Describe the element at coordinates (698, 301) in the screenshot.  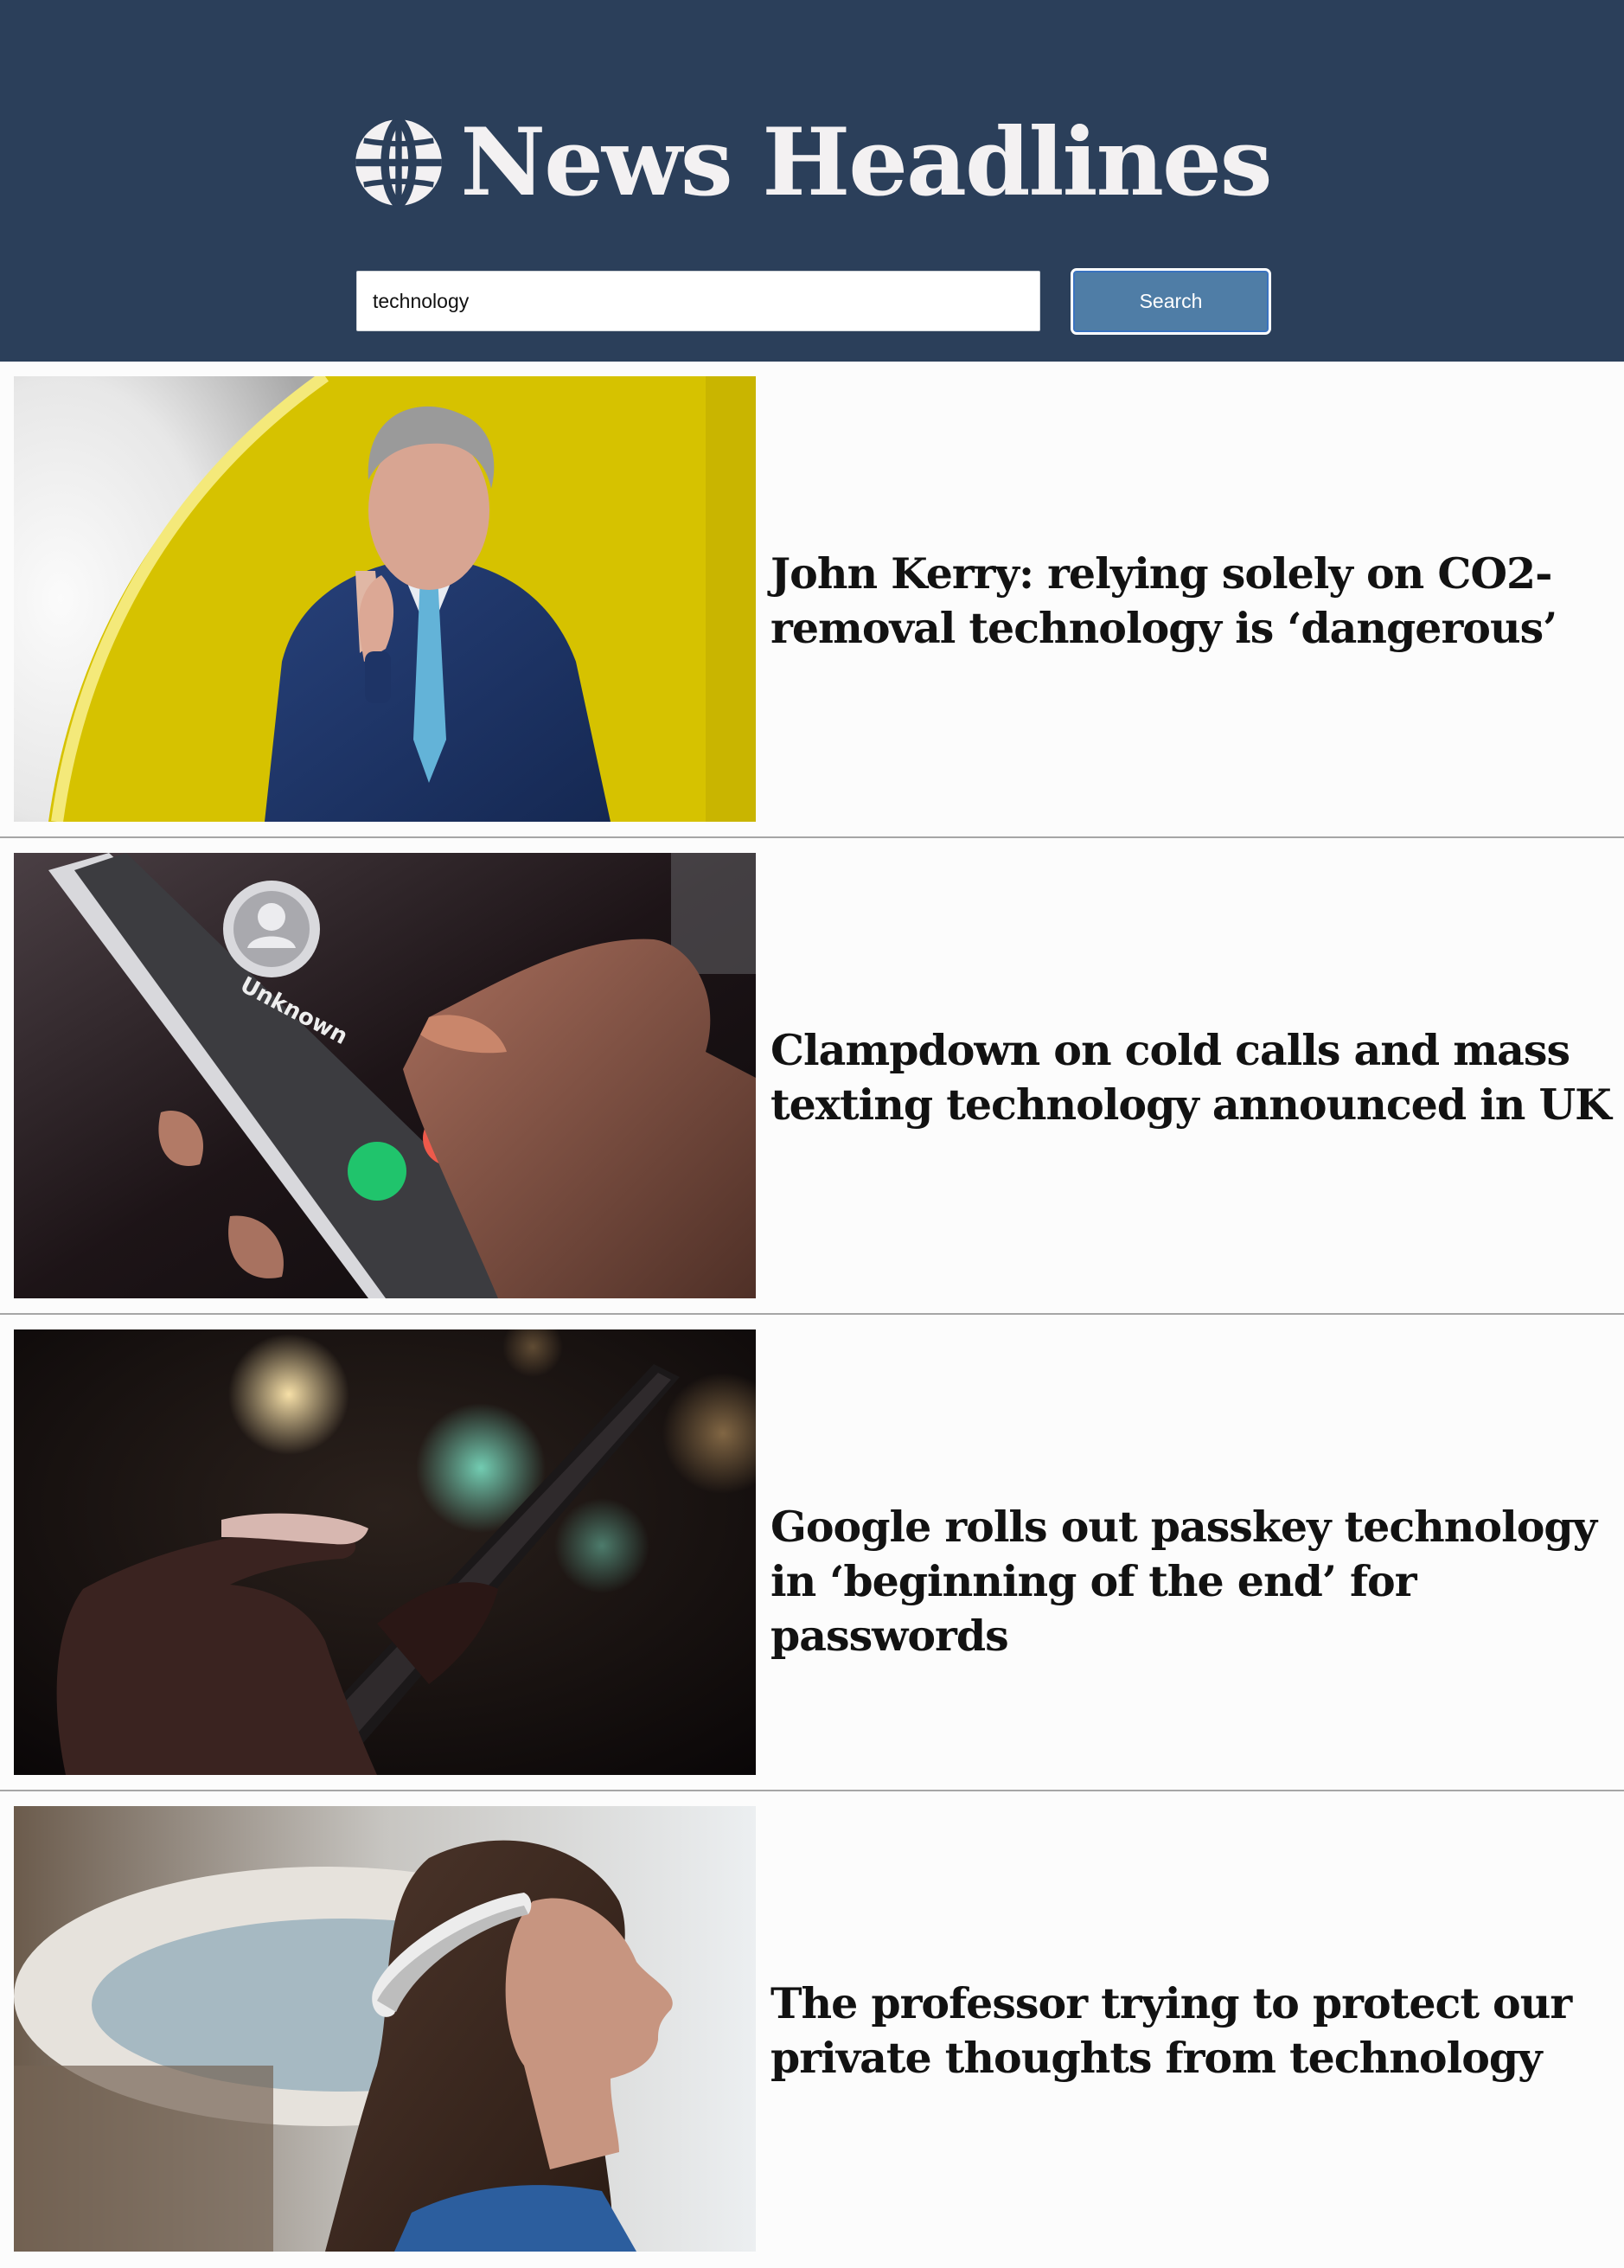
I see `search-input` at that location.